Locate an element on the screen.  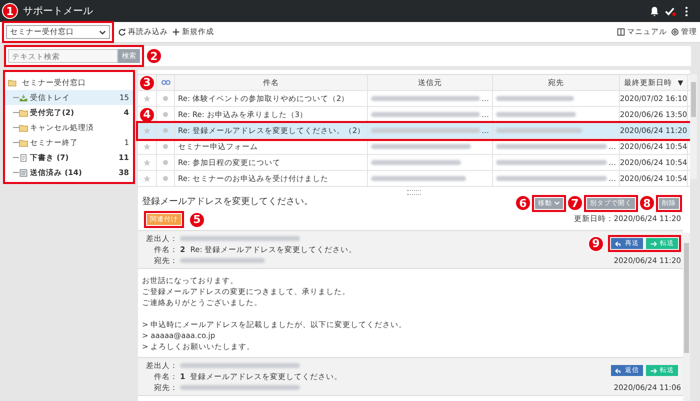
callout-badge: 7 is located at coordinates (575, 203).